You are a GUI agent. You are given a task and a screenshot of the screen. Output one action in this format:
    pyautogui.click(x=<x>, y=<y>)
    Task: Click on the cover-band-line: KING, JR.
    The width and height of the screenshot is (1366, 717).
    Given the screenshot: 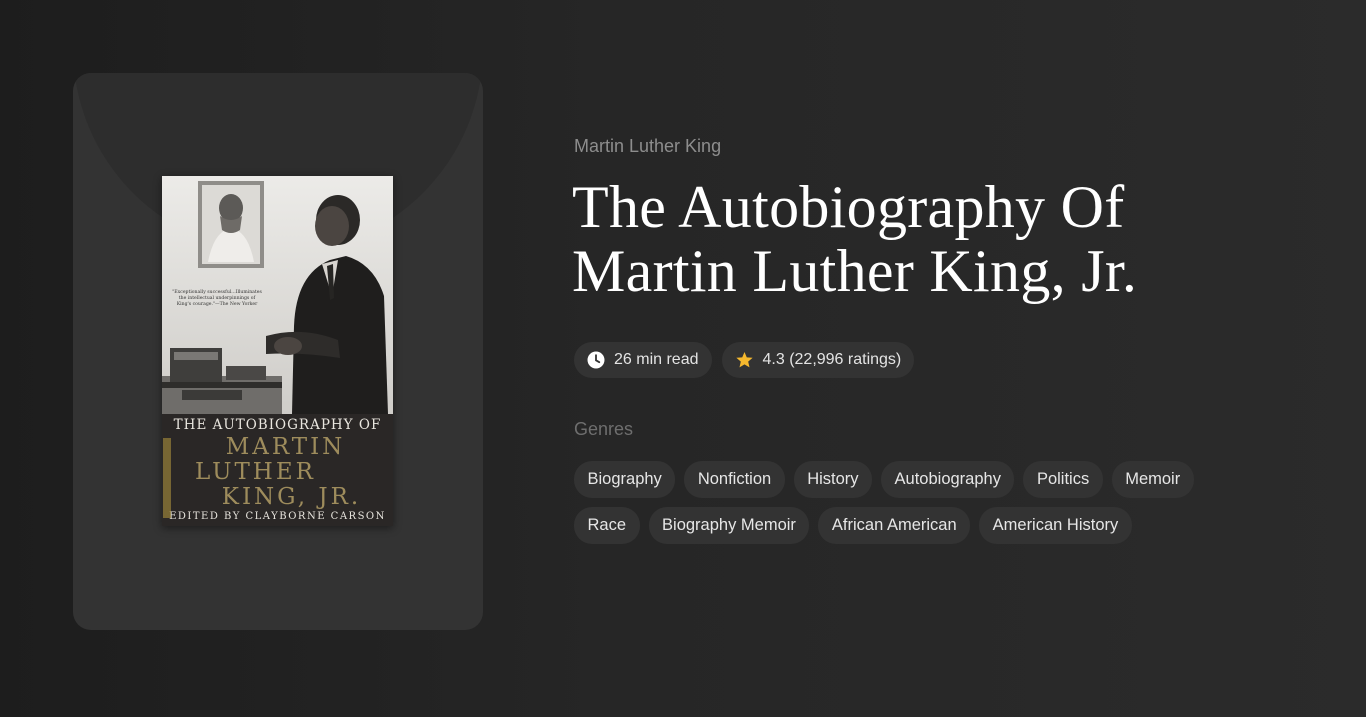 What is the action you would take?
    pyautogui.click(x=291, y=497)
    